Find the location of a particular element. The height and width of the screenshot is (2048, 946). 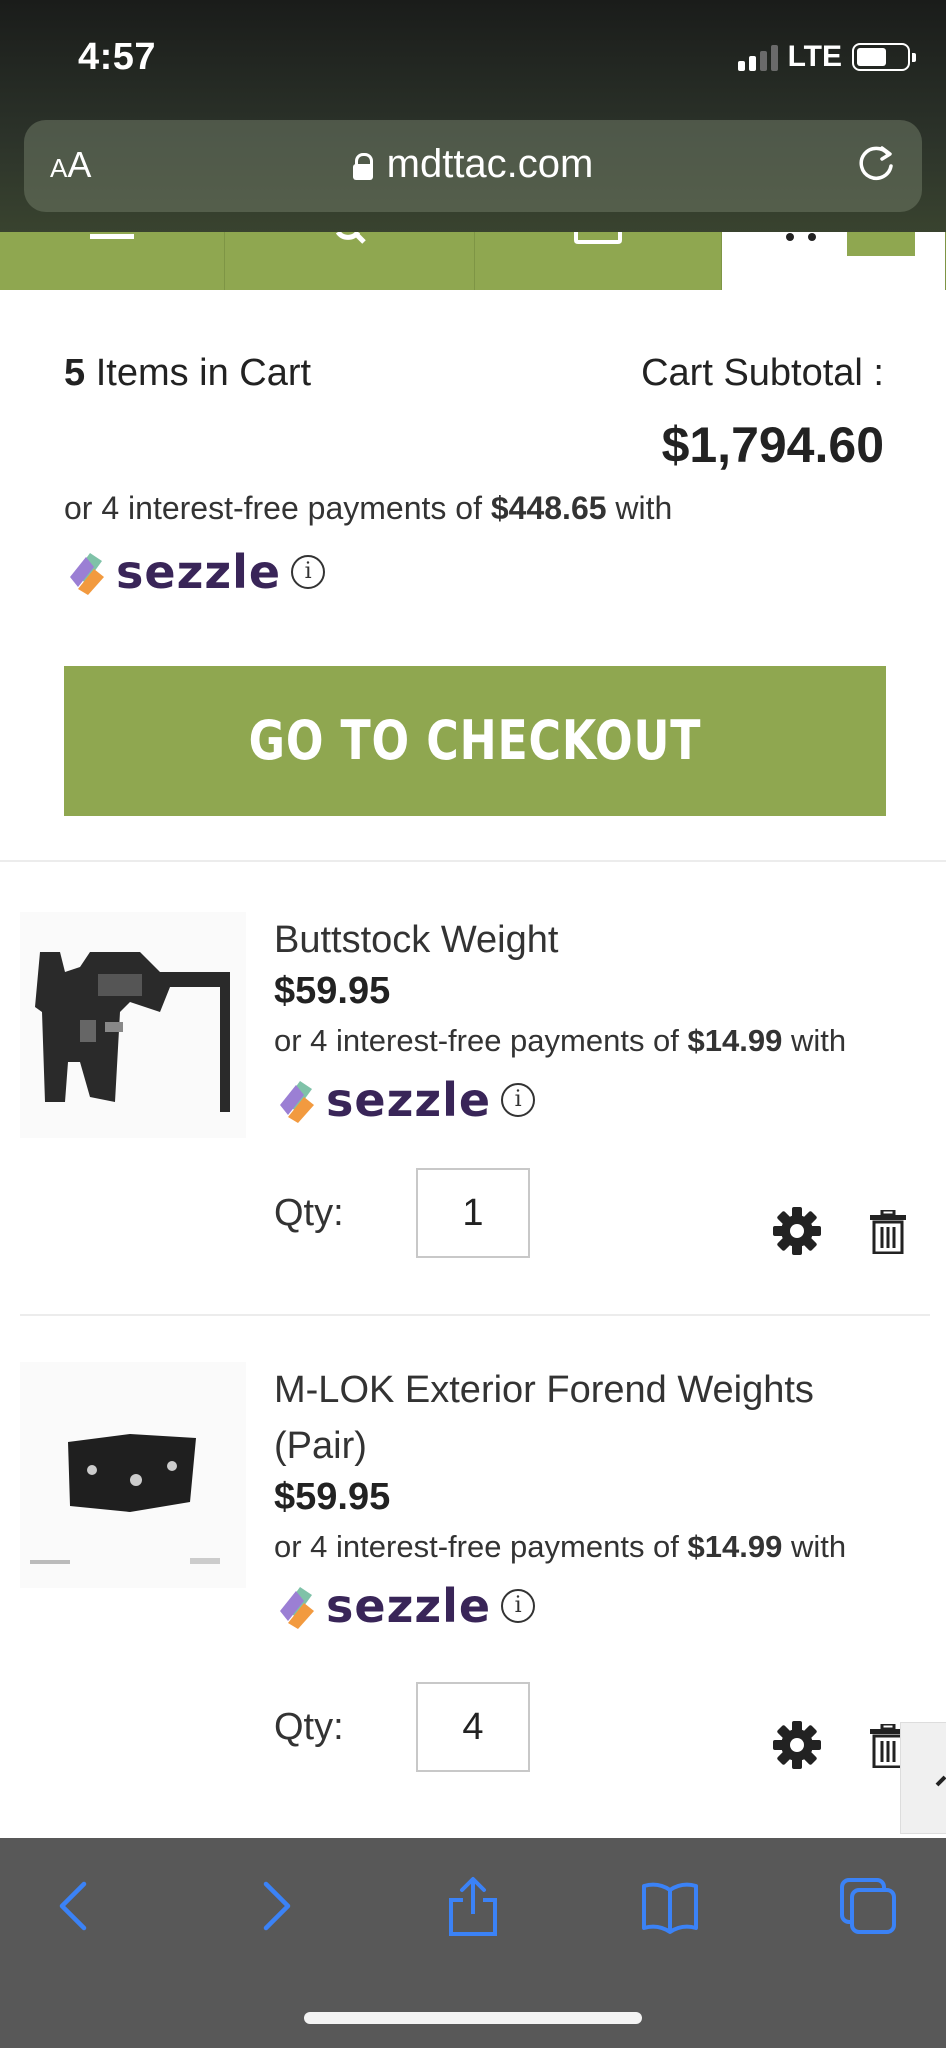

account-icon is located at coordinates (598, 238).